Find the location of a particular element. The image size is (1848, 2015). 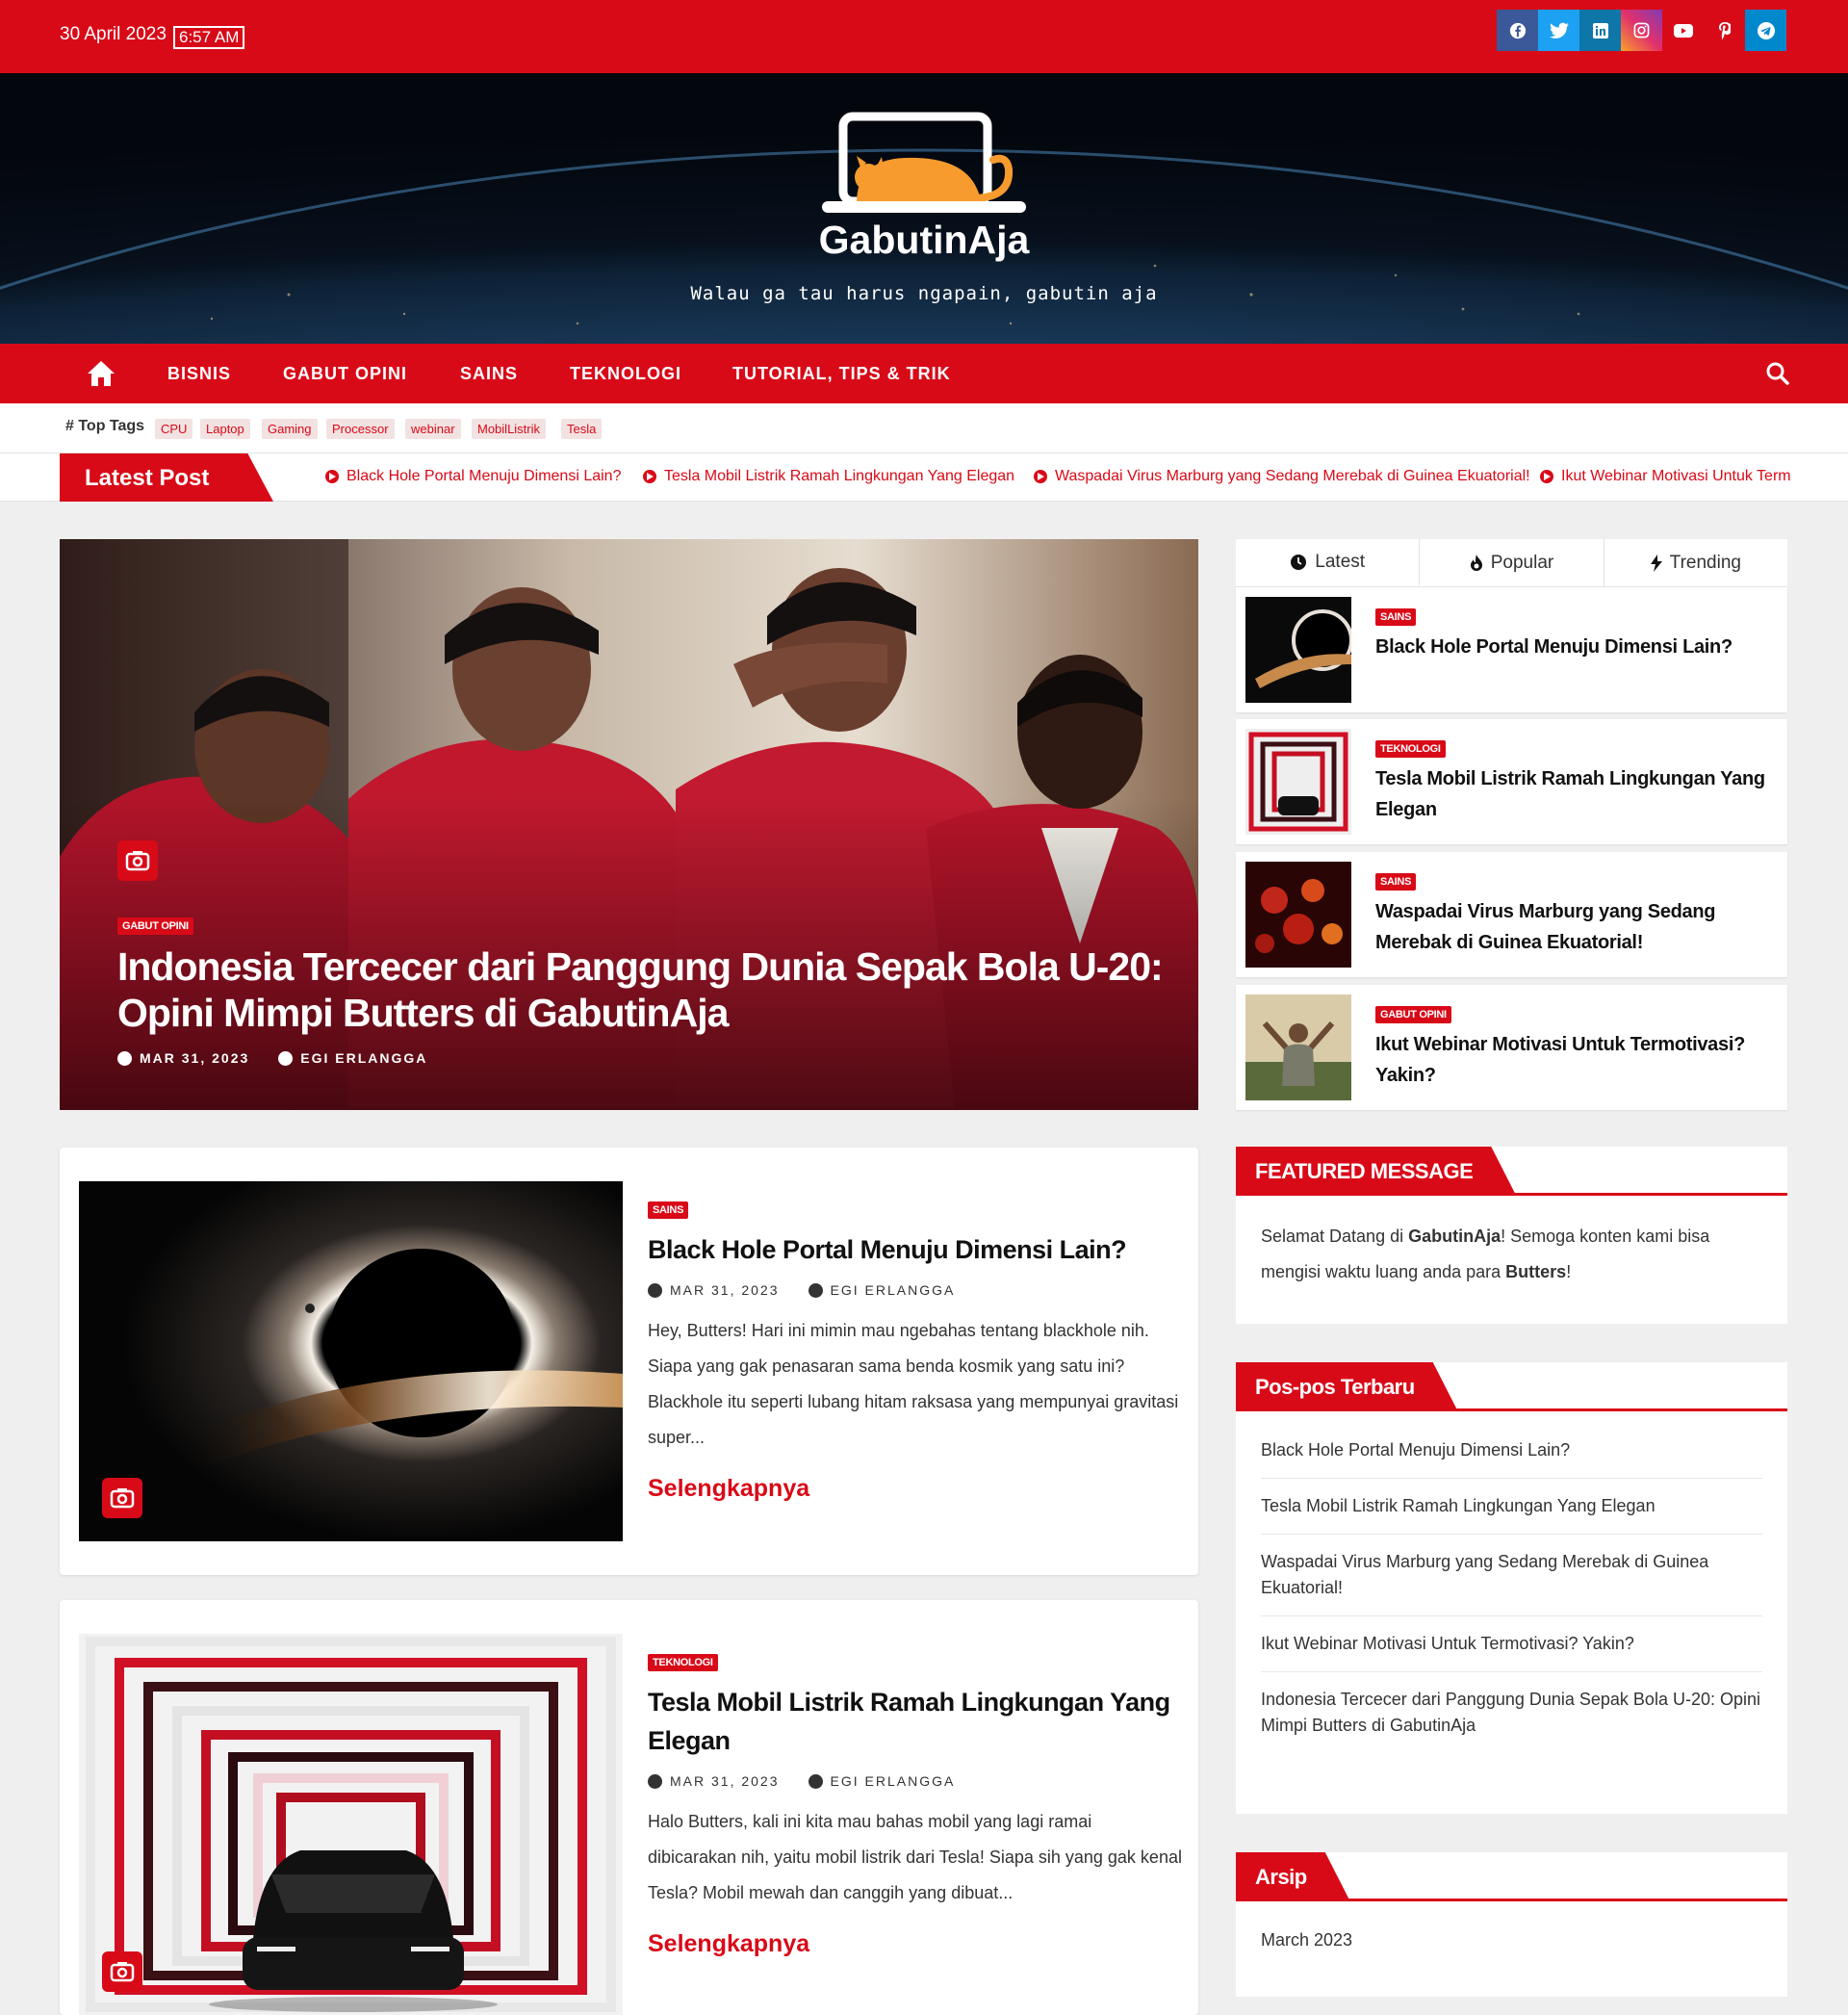

tag-processor: Processor is located at coordinates (360, 429).